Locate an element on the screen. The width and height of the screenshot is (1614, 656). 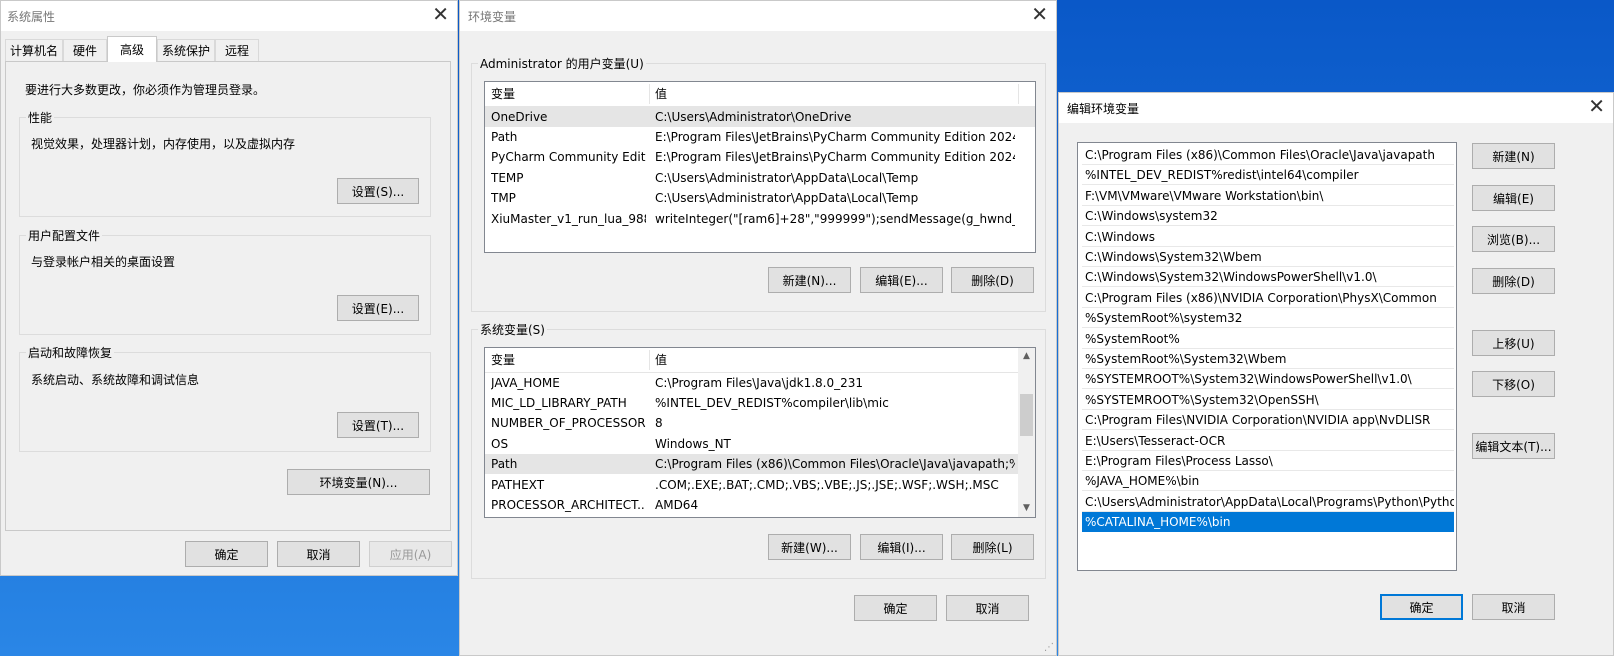
user-profiles-description: 与登录帐户相关的桌面设置 is located at coordinates (103, 262).